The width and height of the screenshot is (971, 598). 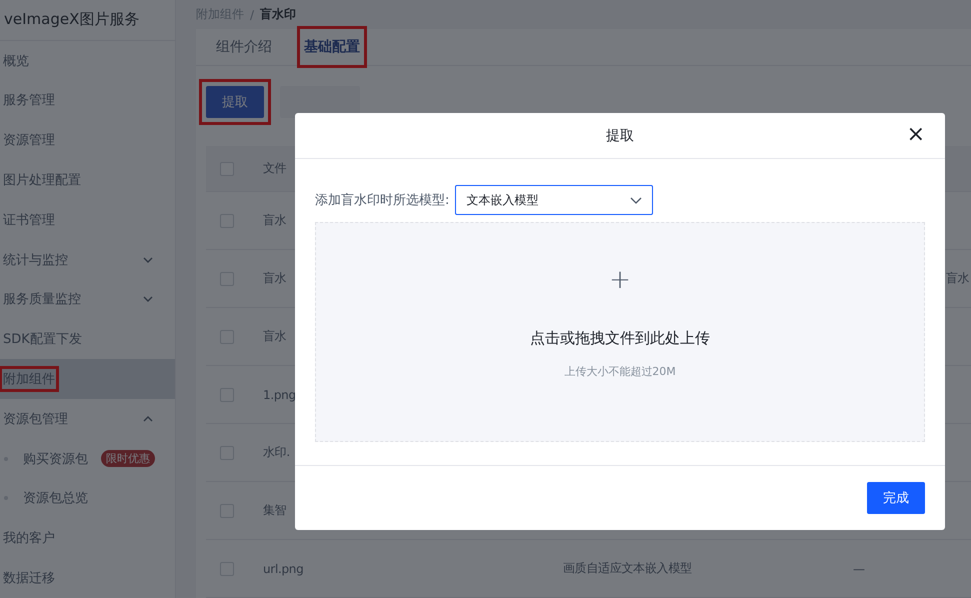 What do you see at coordinates (279, 395) in the screenshot?
I see `table-cell: 1.png` at bounding box center [279, 395].